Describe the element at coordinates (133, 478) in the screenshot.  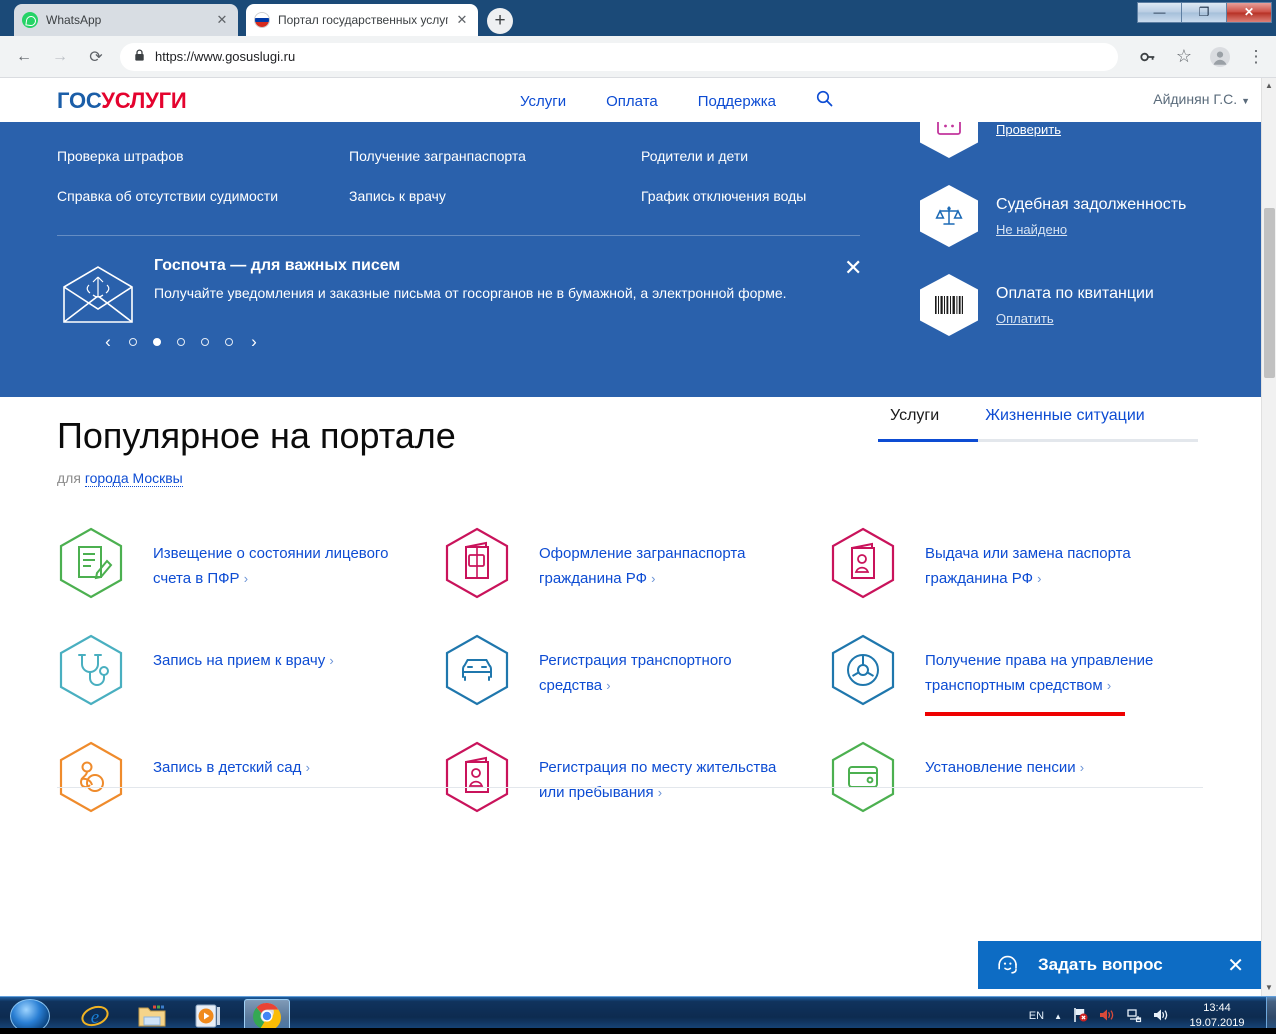
I see `region-city-link: города Москвы` at that location.